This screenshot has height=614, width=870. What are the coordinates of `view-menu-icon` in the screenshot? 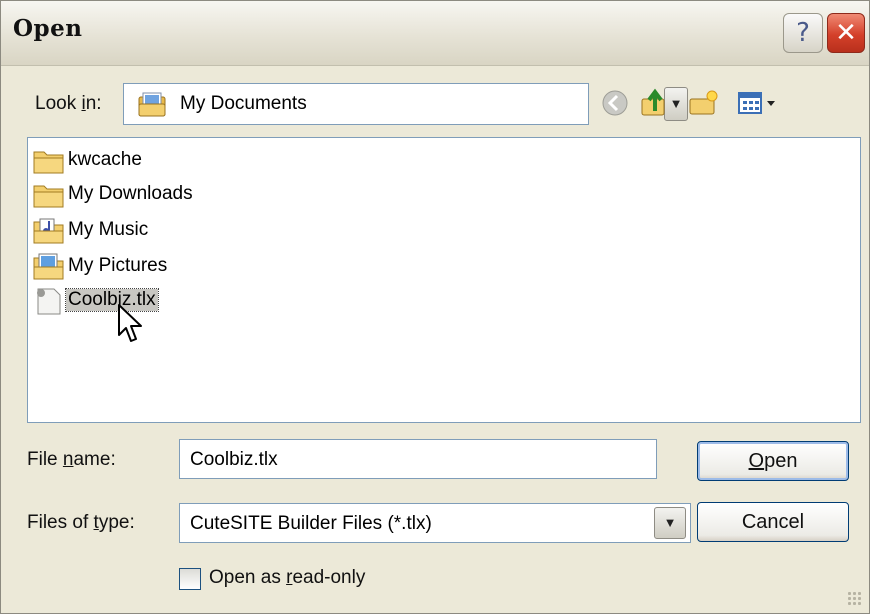 It's located at (759, 103).